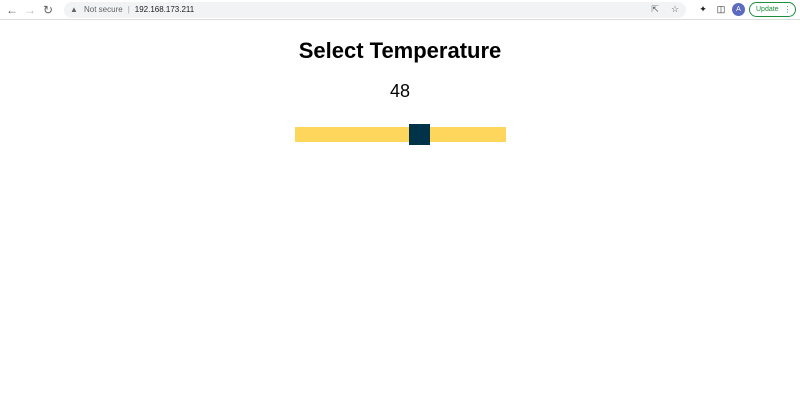  What do you see at coordinates (767, 9) in the screenshot?
I see `update-button-label: Update` at bounding box center [767, 9].